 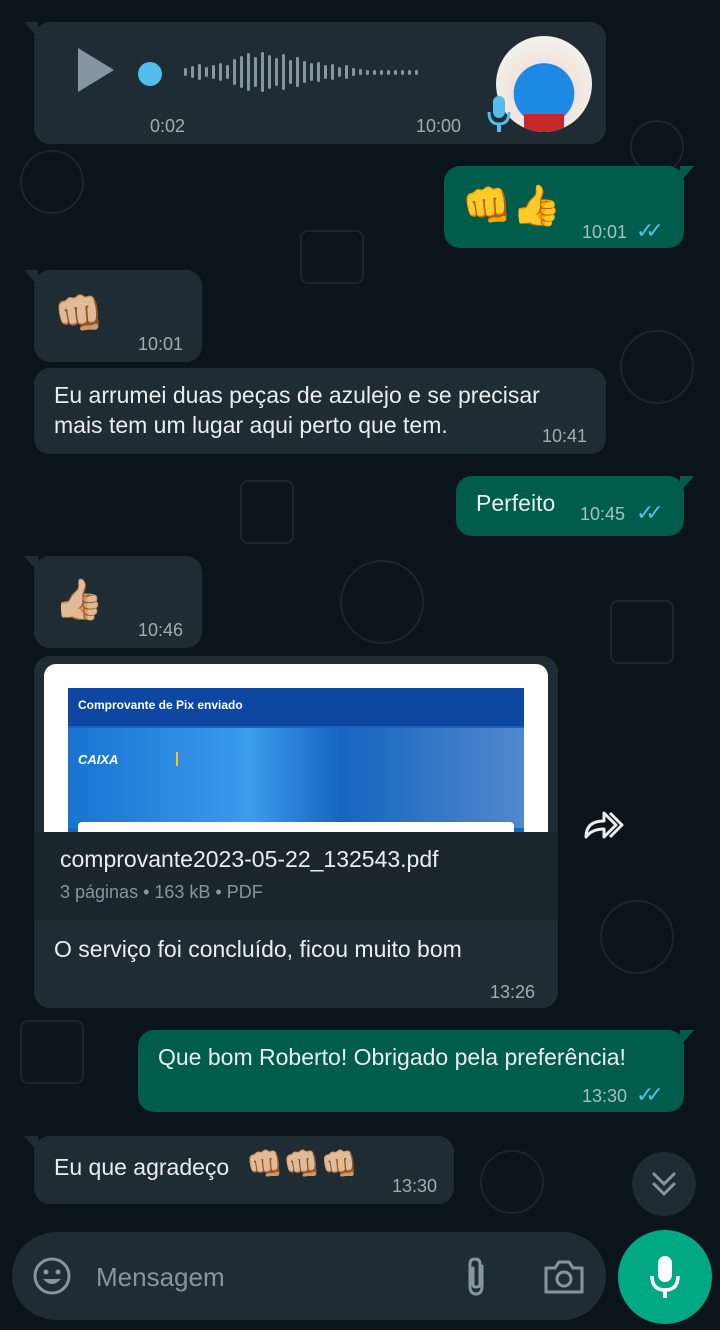 I want to click on document-preview: Comprovante de Pix enviado CAIXA, so click(x=296, y=748).